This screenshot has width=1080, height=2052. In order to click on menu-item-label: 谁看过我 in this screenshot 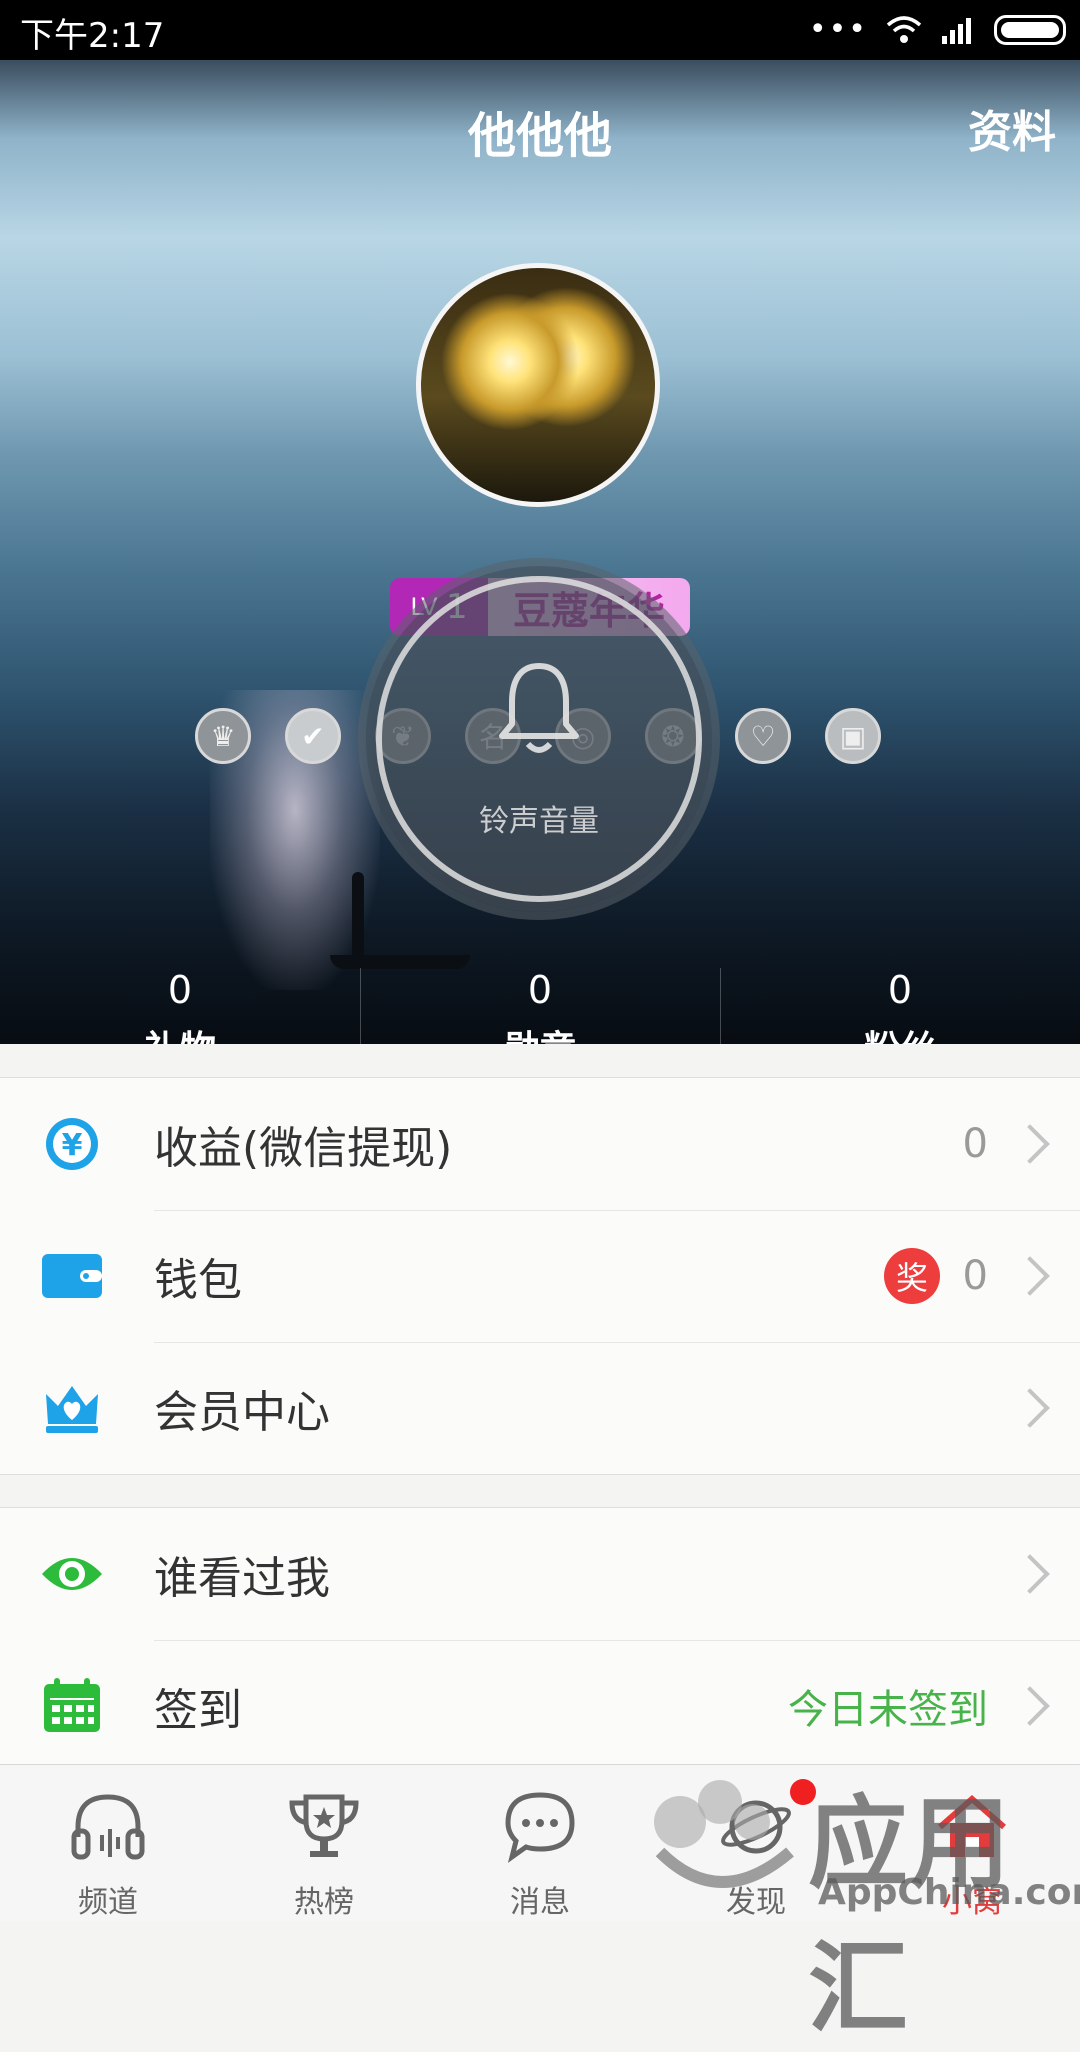, I will do `click(242, 1578)`.